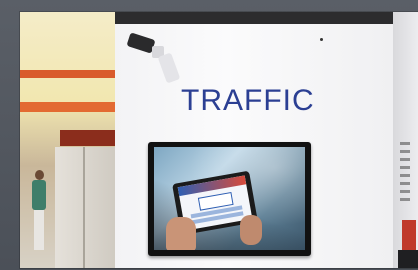 The image size is (418, 270). I want to click on booth-panel, so click(86, 207).